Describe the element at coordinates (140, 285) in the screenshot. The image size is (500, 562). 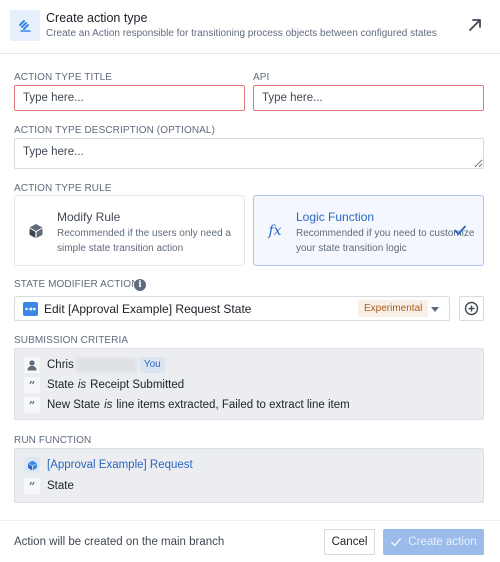
I see `info-icon: i` at that location.